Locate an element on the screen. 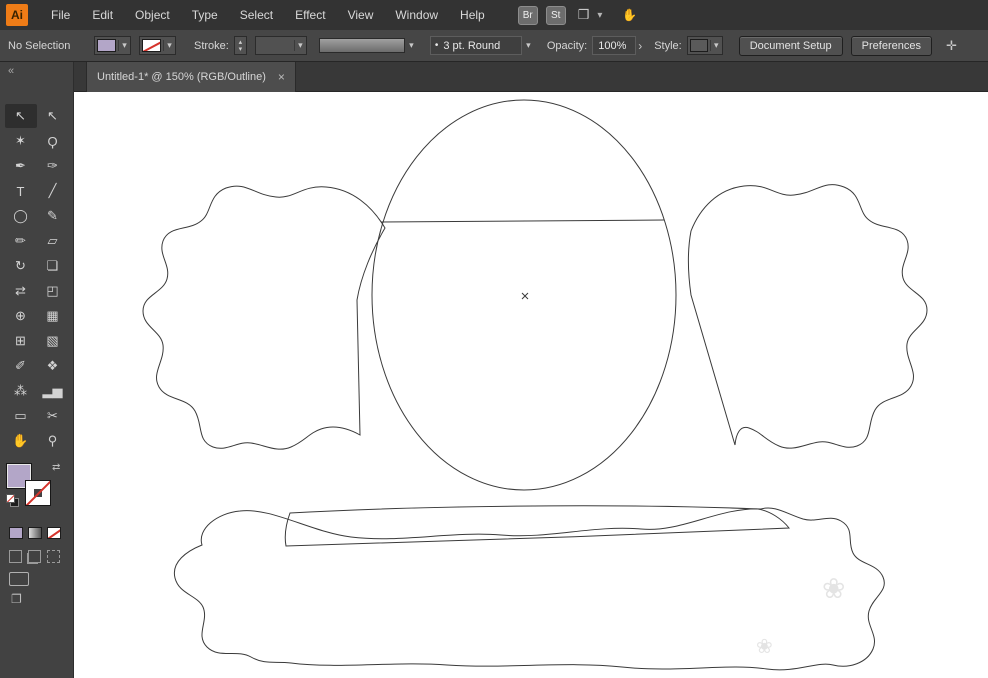  none-slash-icon is located at coordinates (38, 493).